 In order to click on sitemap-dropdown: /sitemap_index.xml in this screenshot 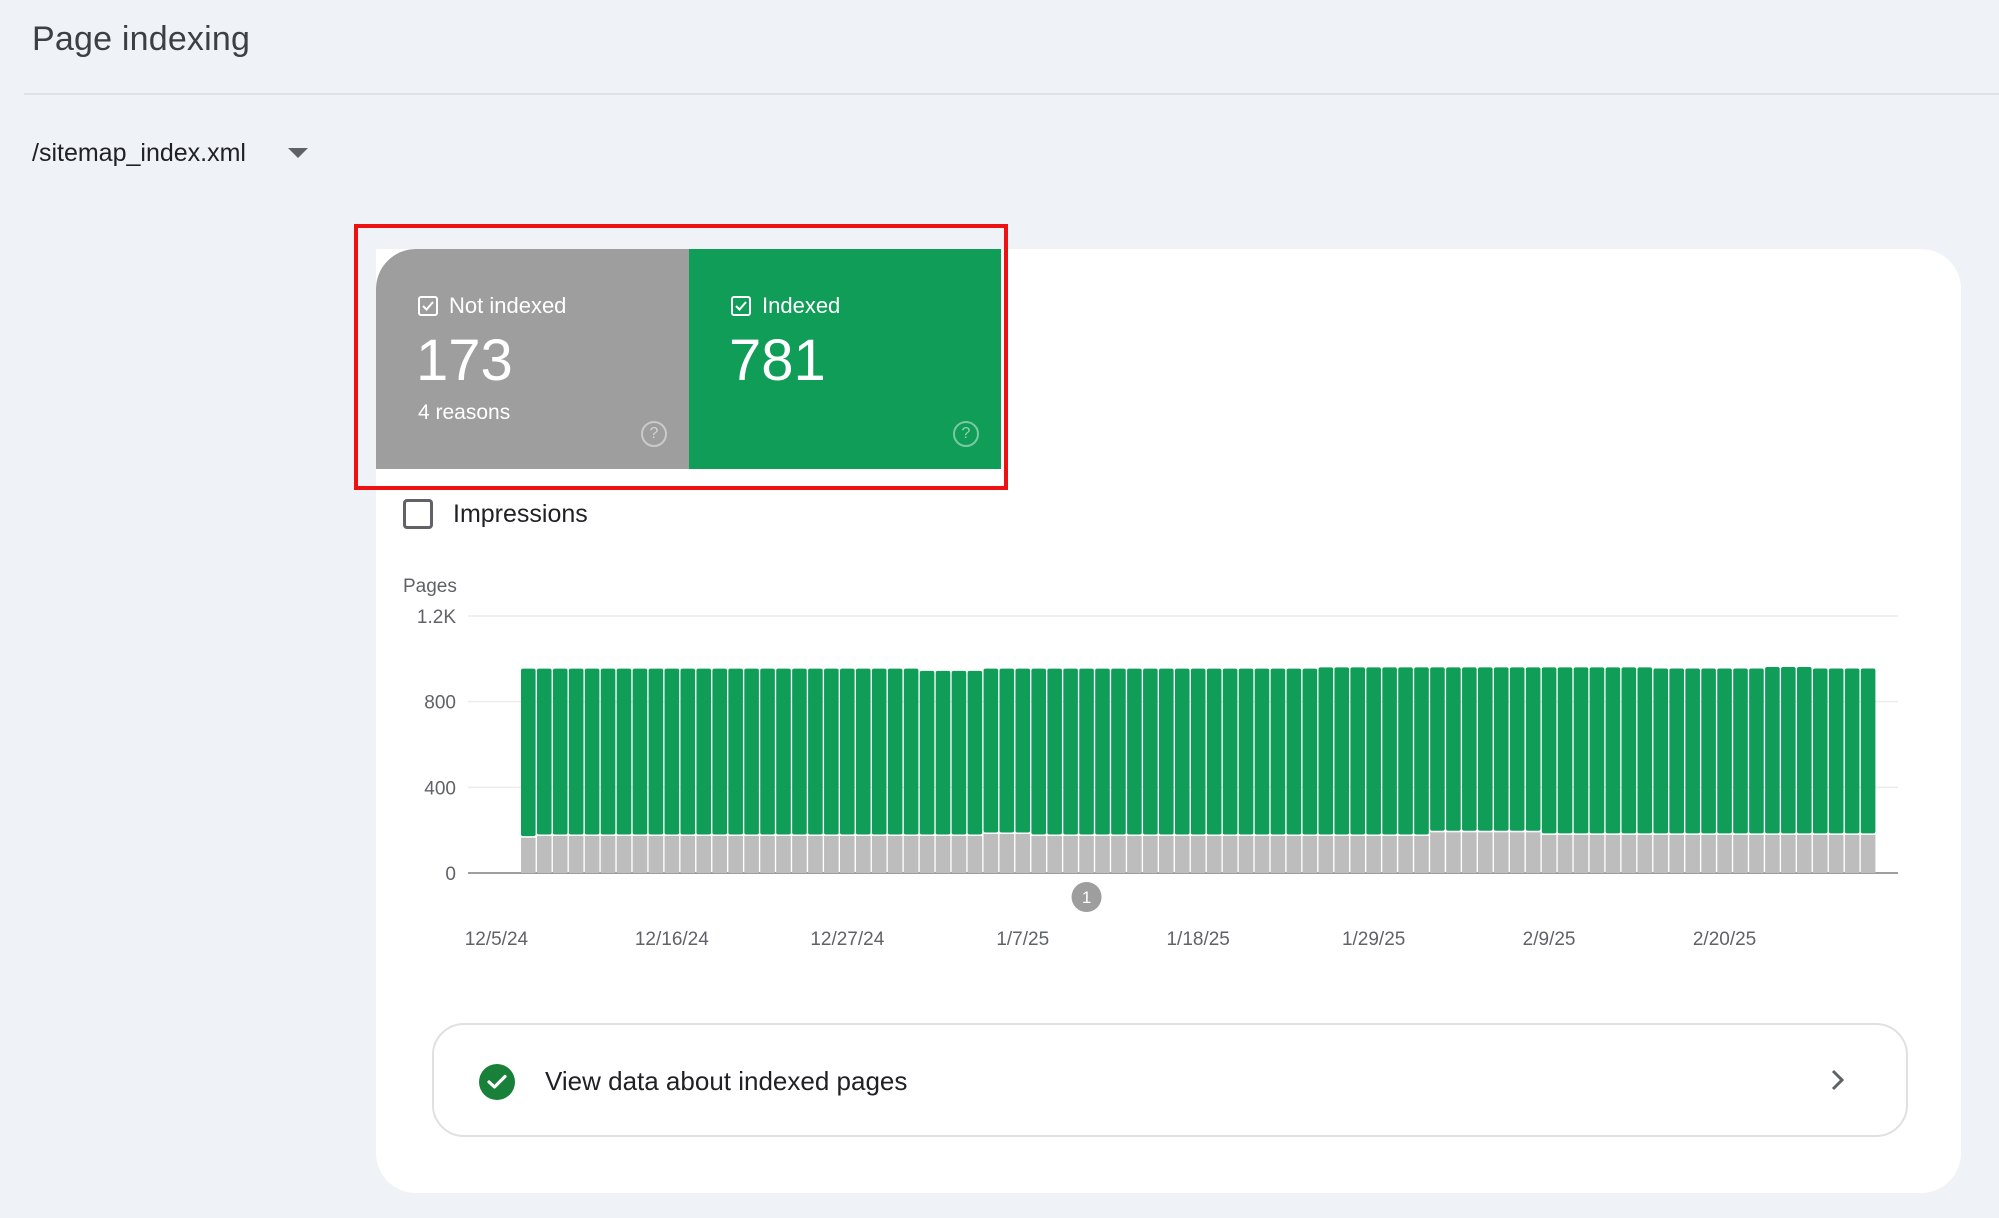, I will do `click(170, 153)`.